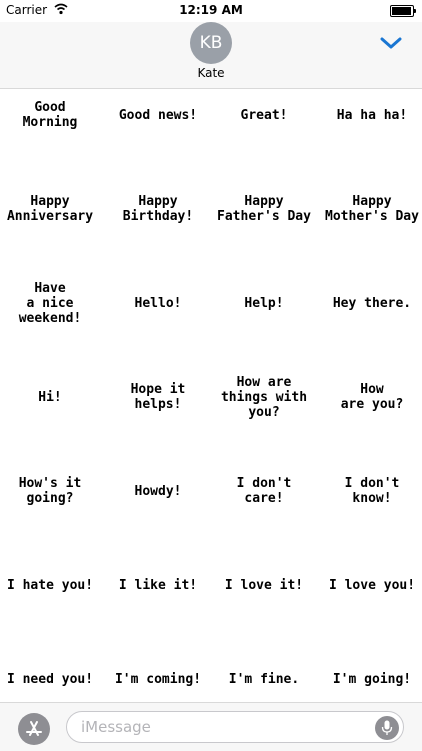 Image resolution: width=422 pixels, height=751 pixels. Describe the element at coordinates (51, 124) in the screenshot. I see `sticker-item: Good Morning` at that location.